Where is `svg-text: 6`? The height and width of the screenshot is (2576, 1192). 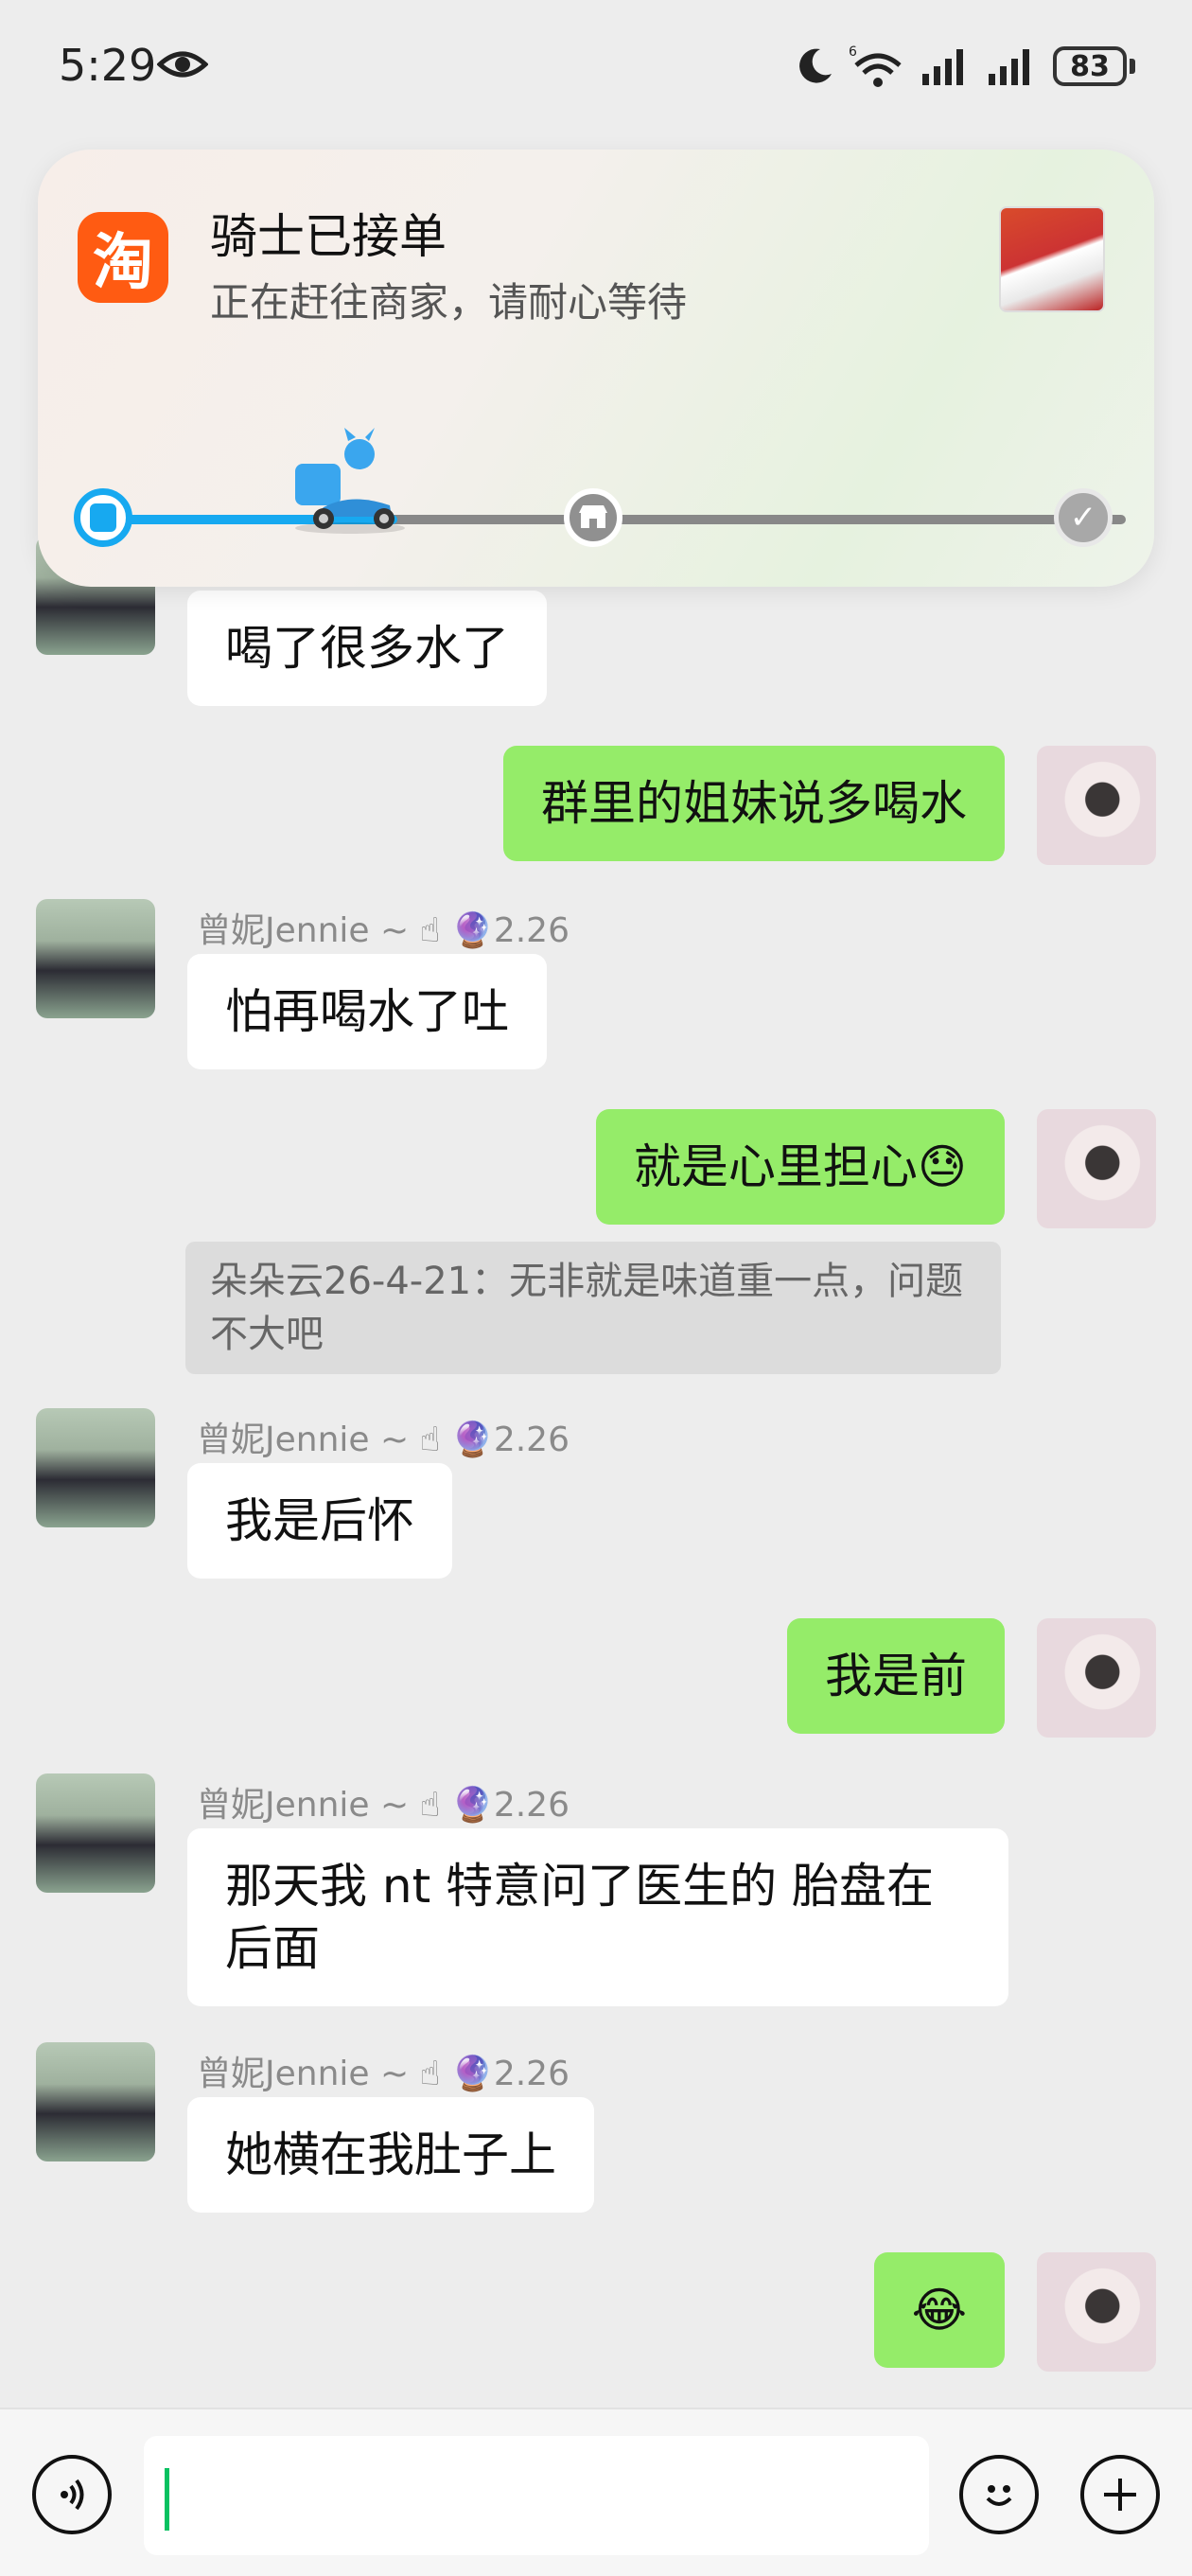 svg-text: 6 is located at coordinates (853, 52).